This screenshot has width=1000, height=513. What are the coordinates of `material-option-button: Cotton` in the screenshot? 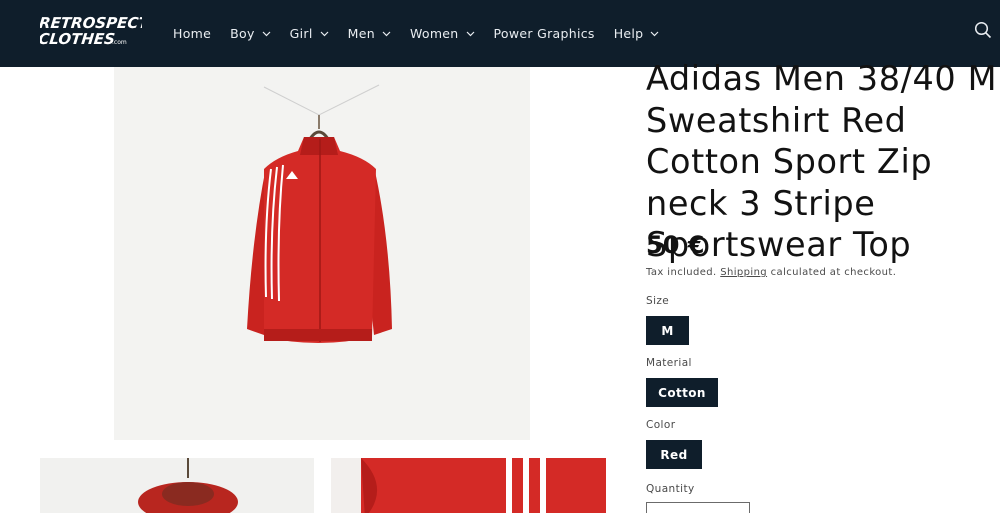 It's located at (682, 392).